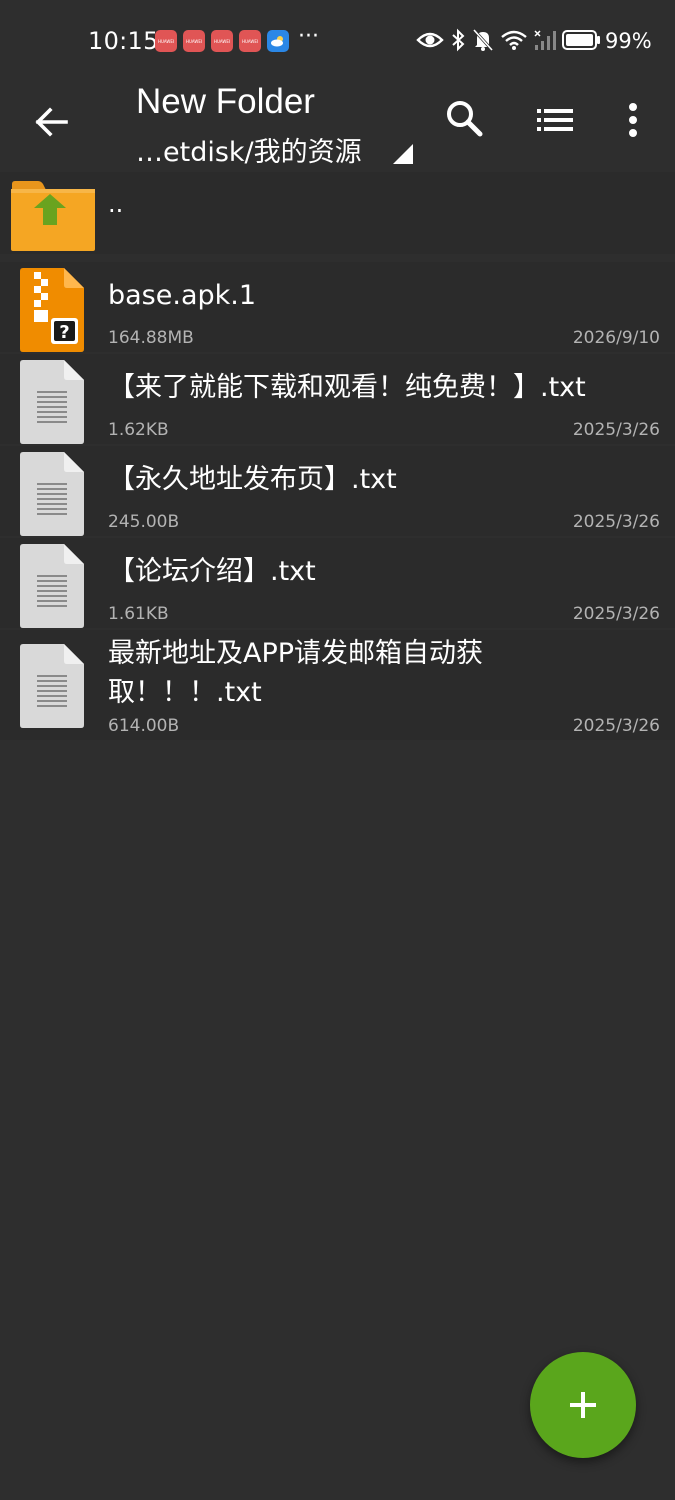 The width and height of the screenshot is (675, 1500). I want to click on more-notifications-icon: ···, so click(308, 36).